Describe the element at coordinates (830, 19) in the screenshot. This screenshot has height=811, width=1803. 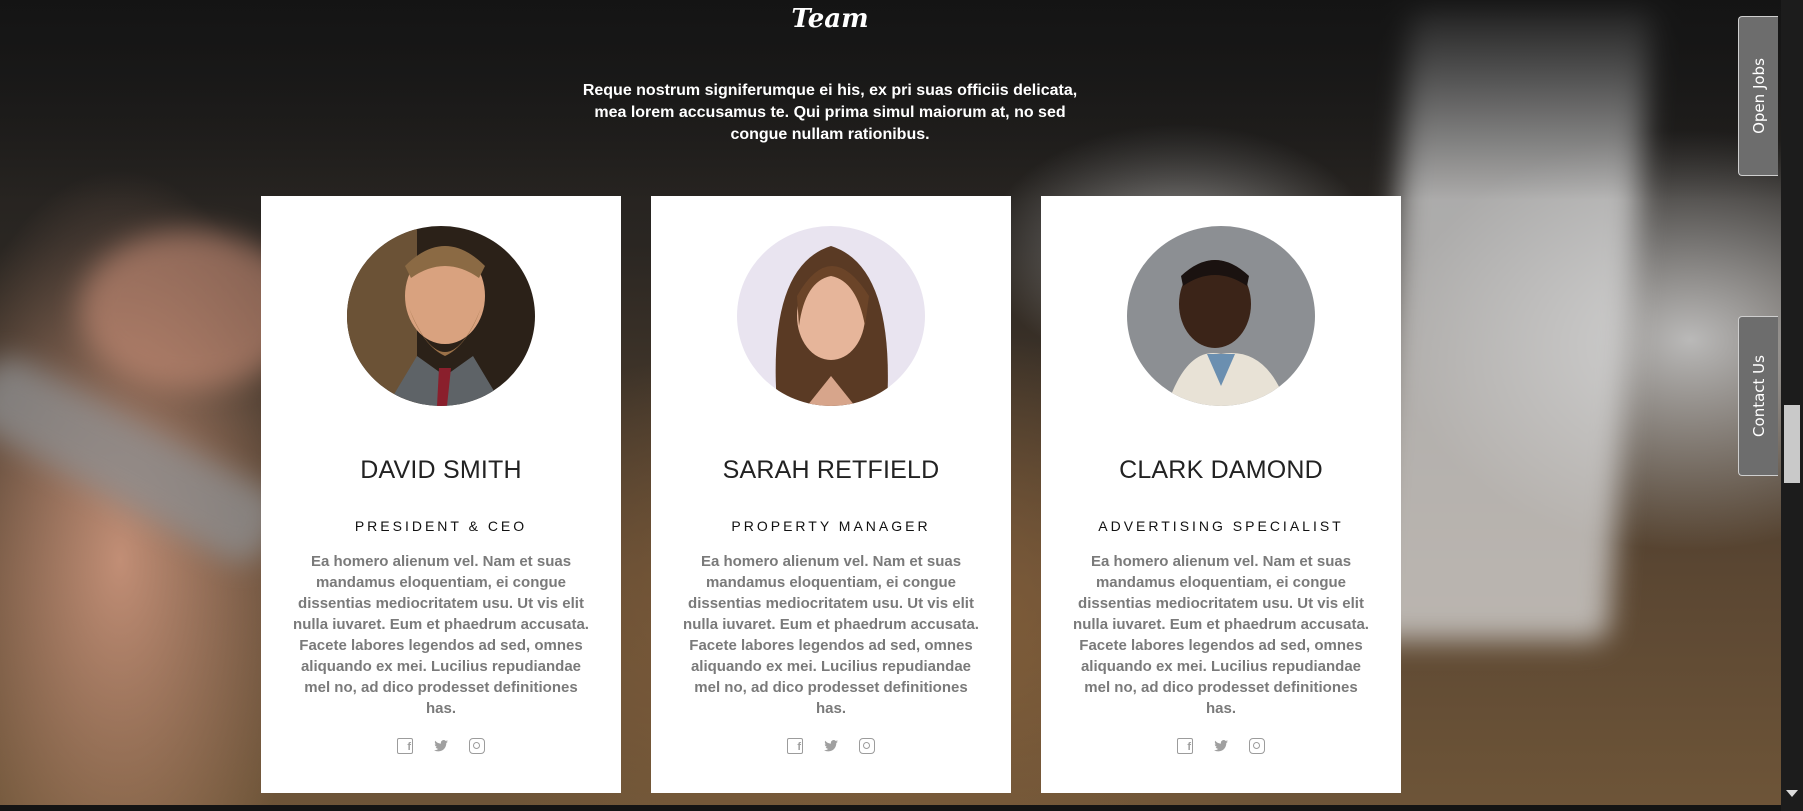
I see `section-heading: Team` at that location.